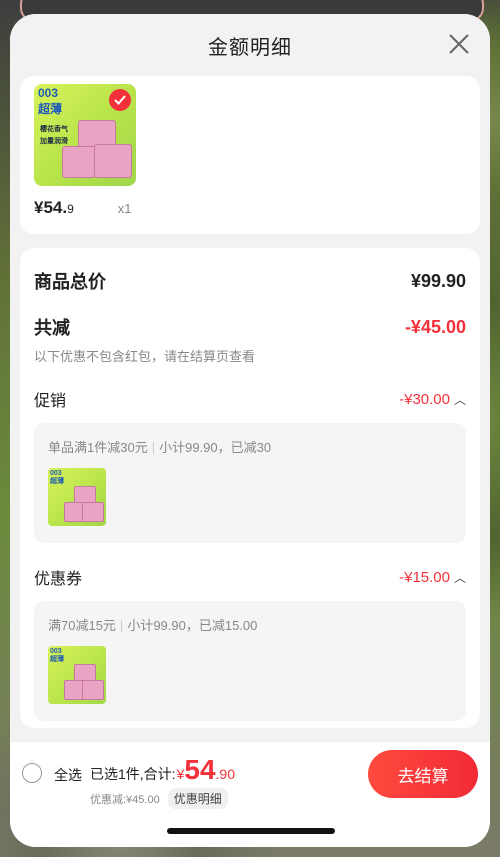  I want to click on checkout-button: 去结算, so click(423, 774).